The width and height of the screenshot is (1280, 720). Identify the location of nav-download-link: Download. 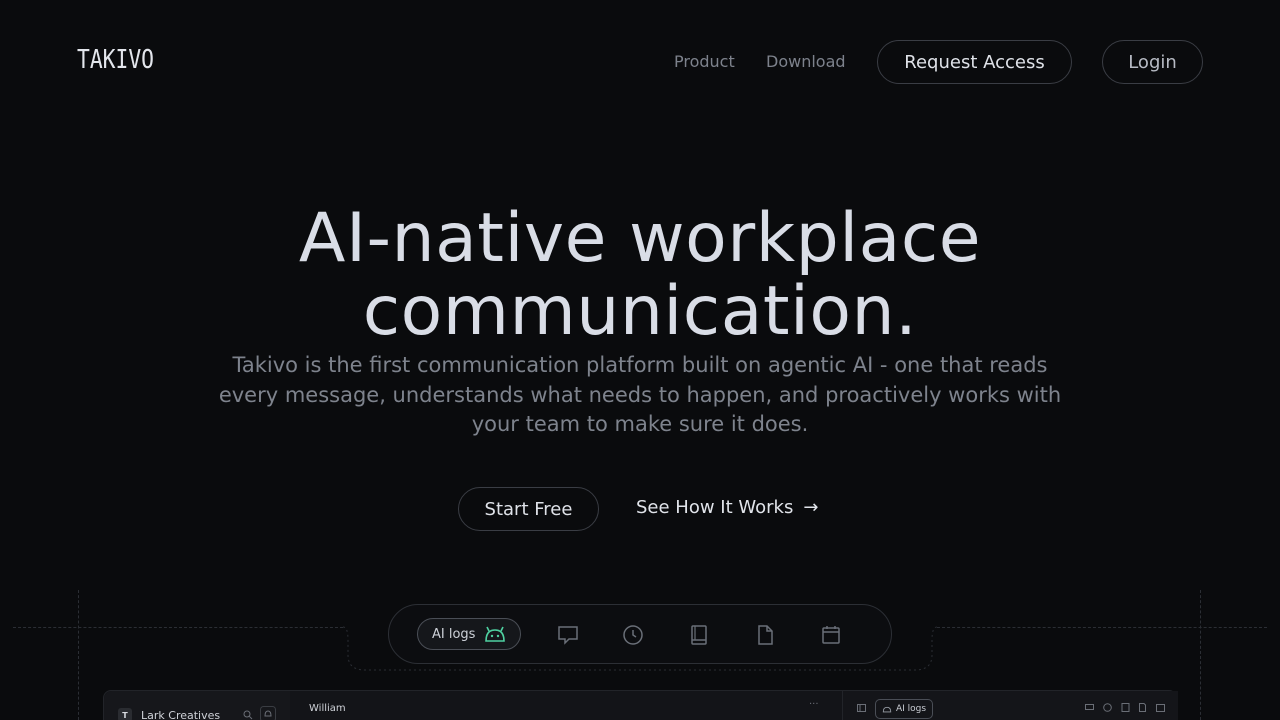
(806, 61).